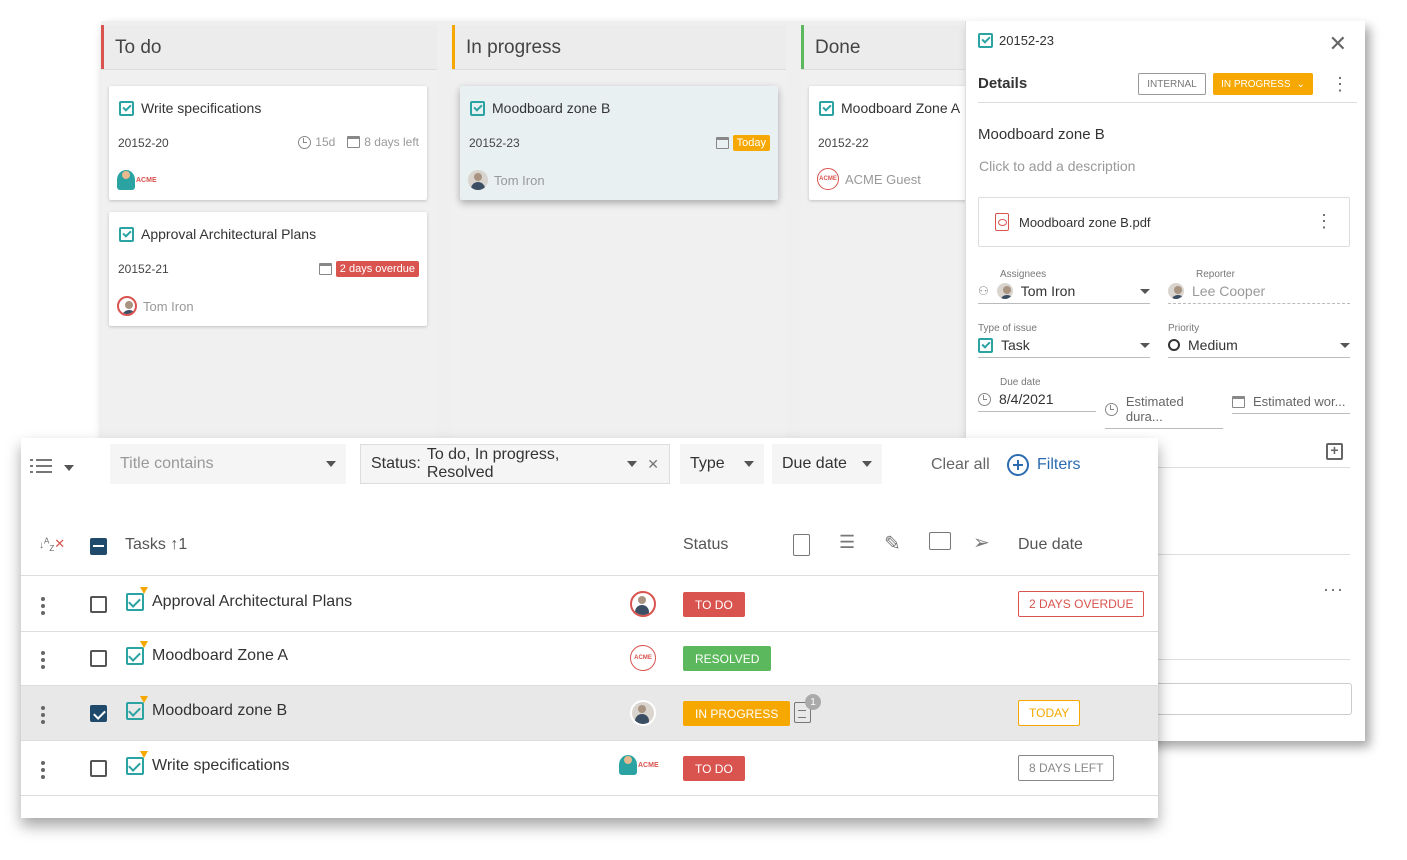 The image size is (1407, 860). I want to click on close-icon: ✕, so click(1338, 44).